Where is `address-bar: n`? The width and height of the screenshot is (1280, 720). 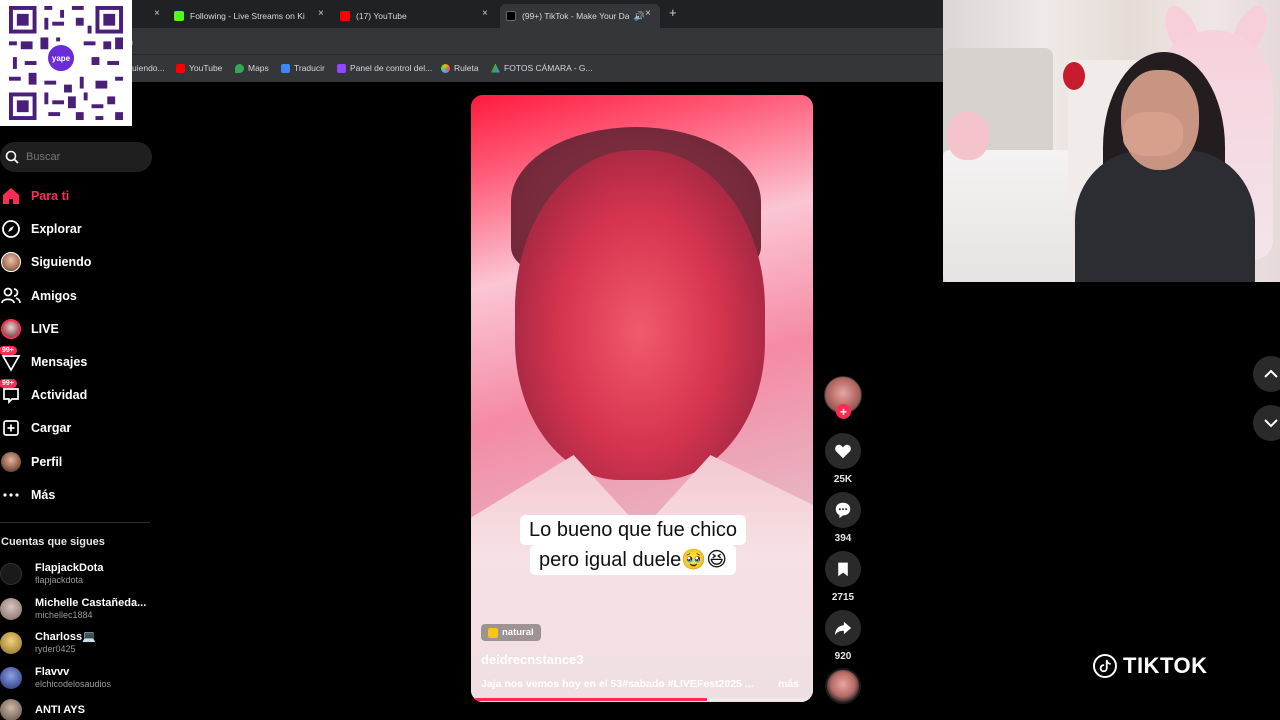
address-bar: n is located at coordinates (471, 41).